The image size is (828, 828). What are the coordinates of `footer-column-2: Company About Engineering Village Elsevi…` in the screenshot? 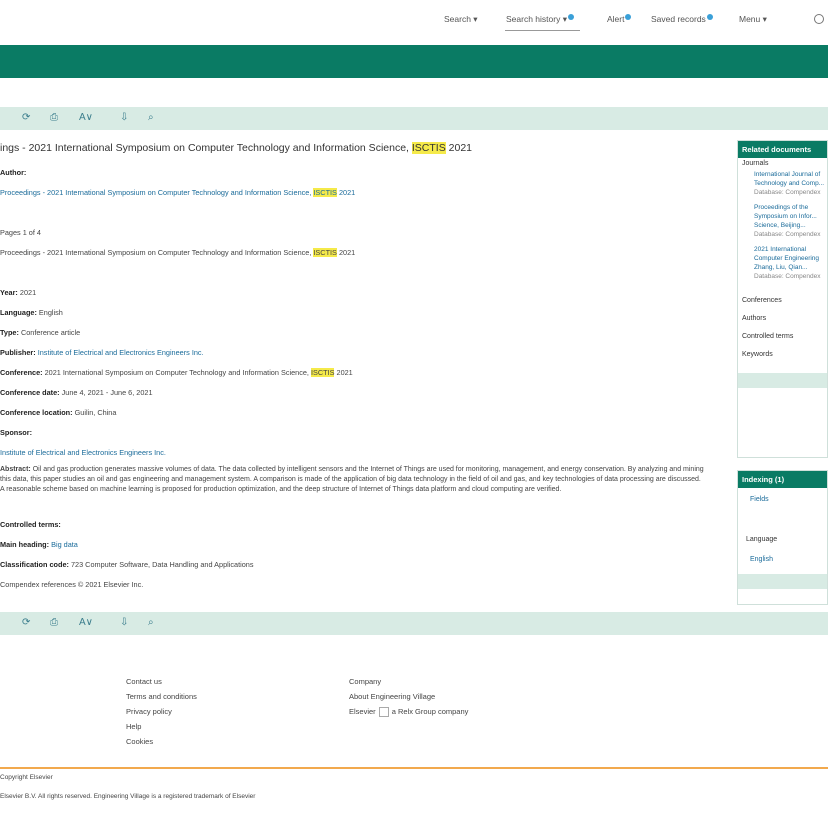 It's located at (408, 696).